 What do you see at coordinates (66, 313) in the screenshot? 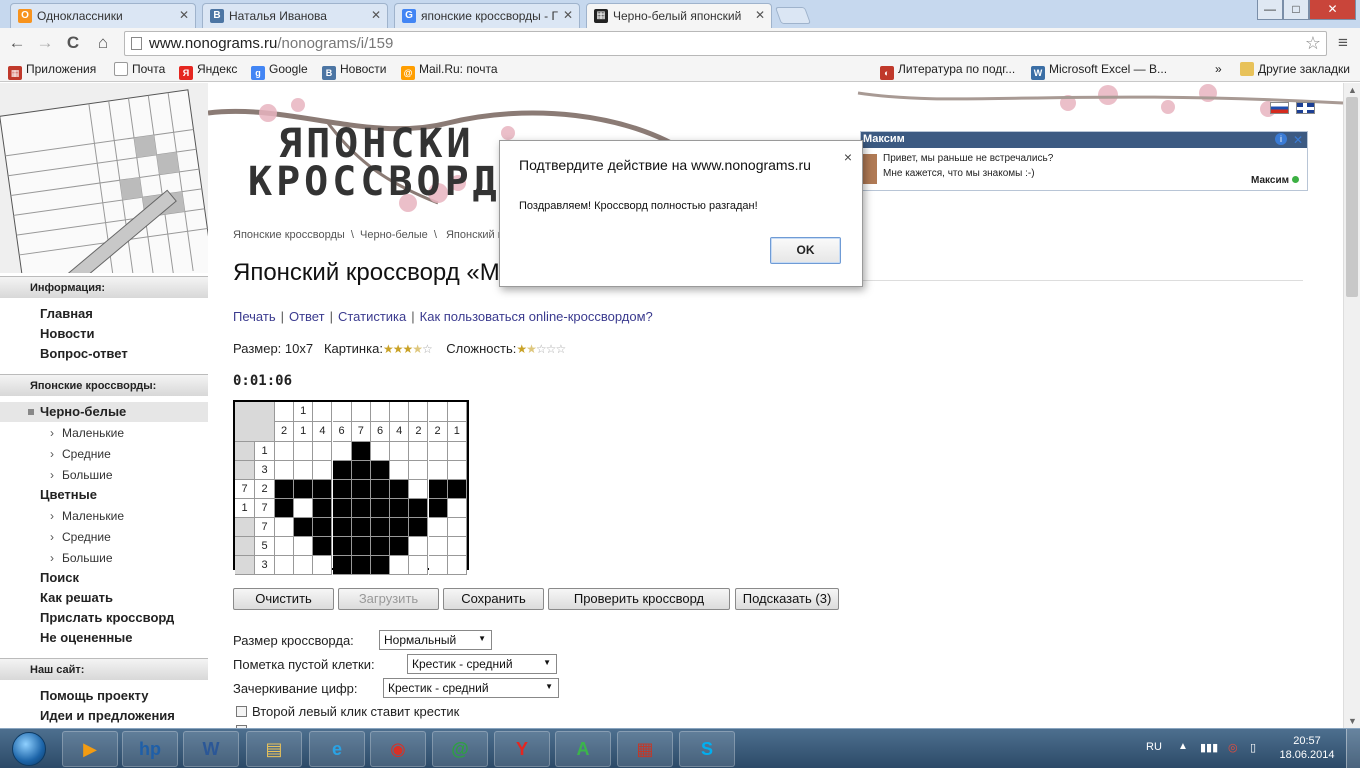
I see `sidebar-item-home: Главная` at bounding box center [66, 313].